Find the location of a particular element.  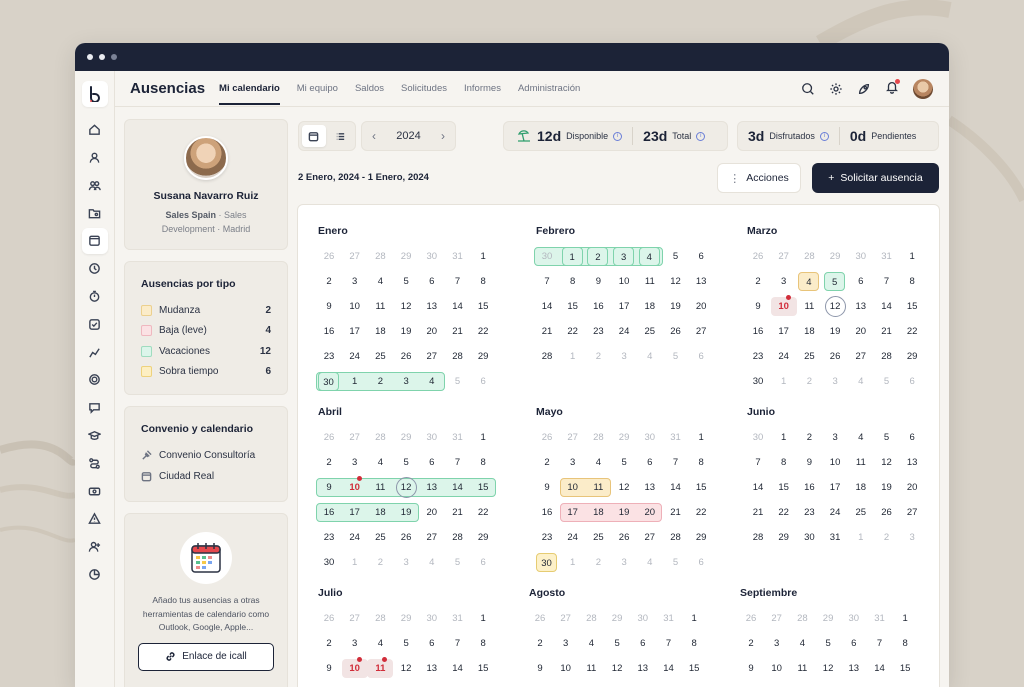

rail-calendar-button is located at coordinates (94, 240).